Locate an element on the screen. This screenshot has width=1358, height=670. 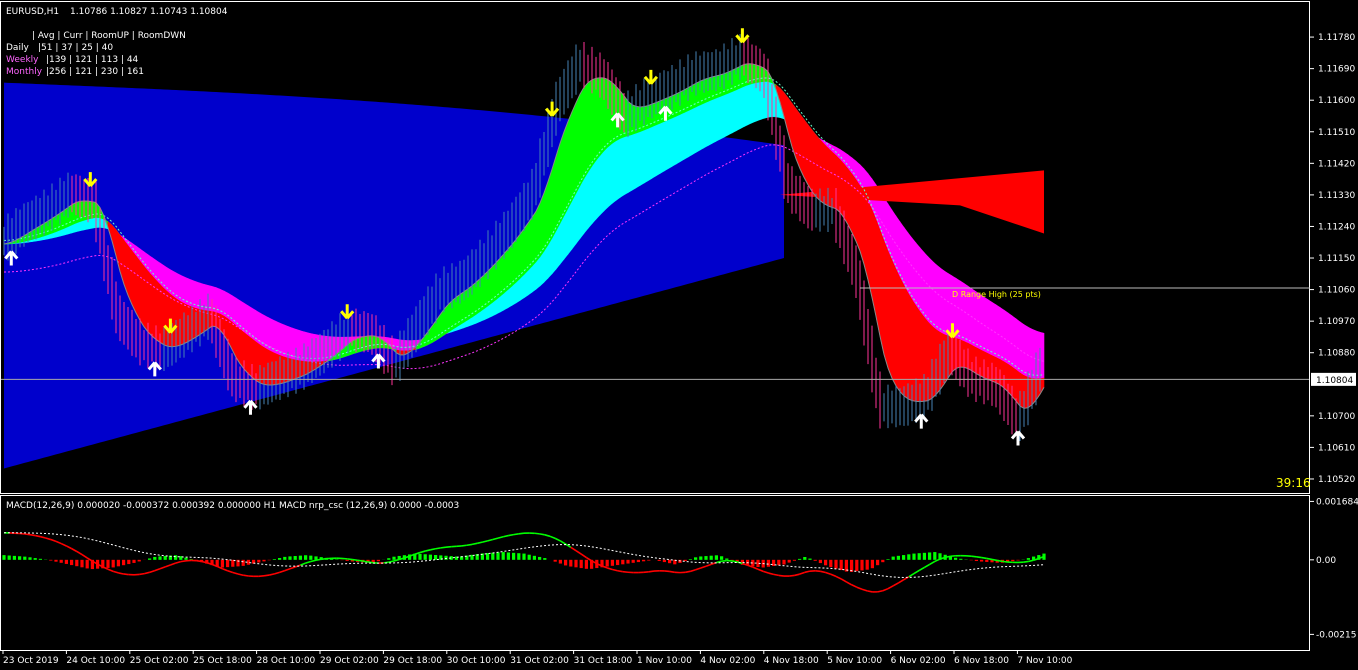
price-tick-label: 1.10700 is located at coordinates (1336, 417).